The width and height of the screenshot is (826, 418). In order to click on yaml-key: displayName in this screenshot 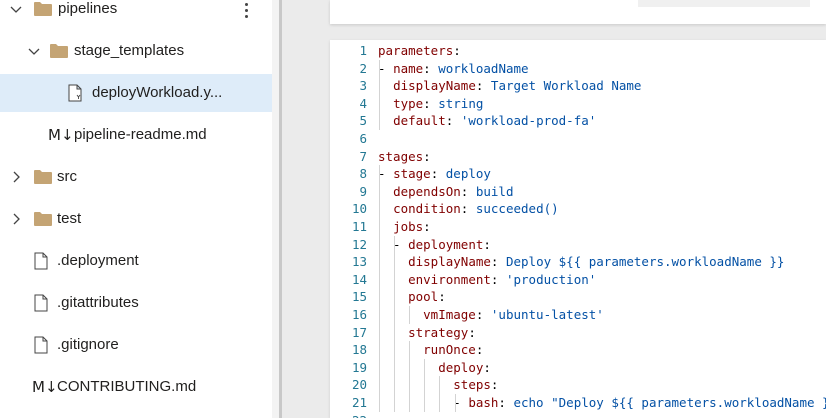, I will do `click(434, 86)`.